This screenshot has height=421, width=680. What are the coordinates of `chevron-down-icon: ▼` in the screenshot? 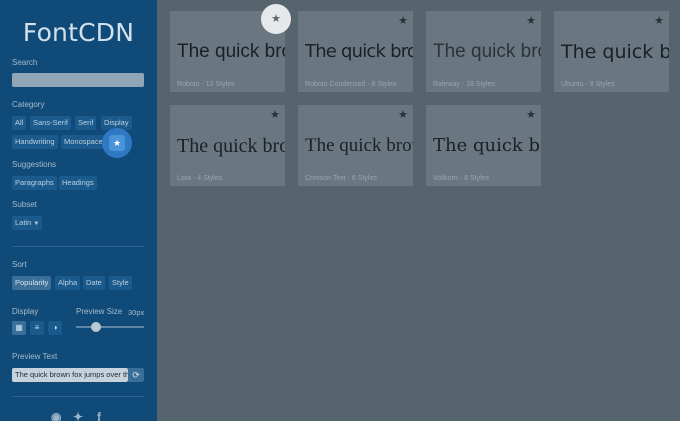 It's located at (36, 224).